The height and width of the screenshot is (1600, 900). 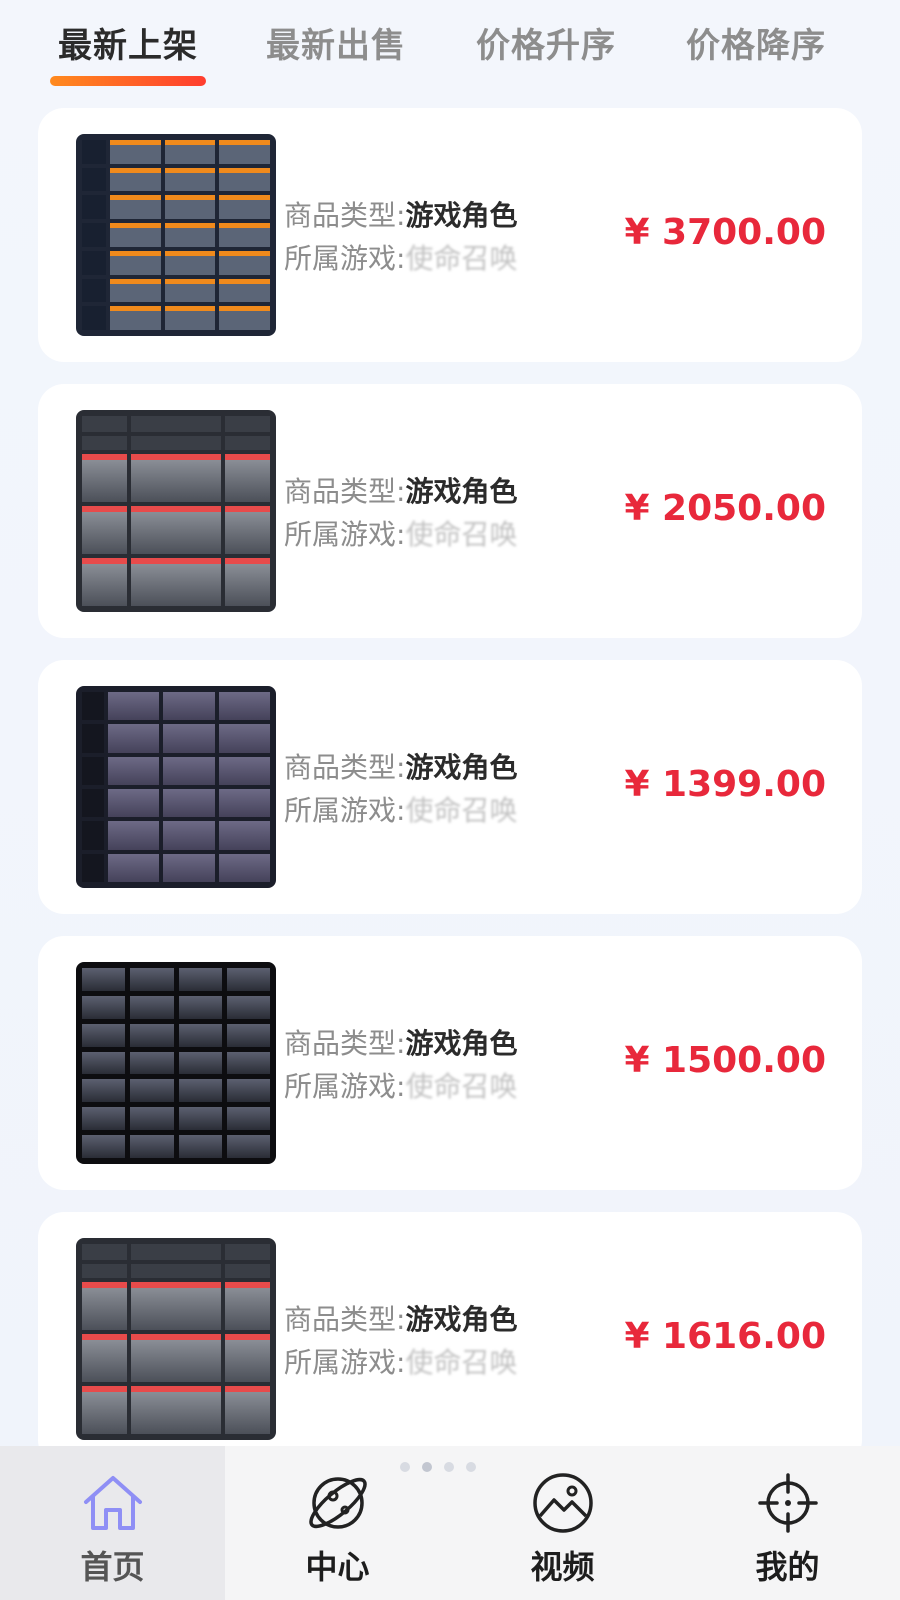 I want to click on tab-newest-listed: 最新上架, so click(x=128, y=42).